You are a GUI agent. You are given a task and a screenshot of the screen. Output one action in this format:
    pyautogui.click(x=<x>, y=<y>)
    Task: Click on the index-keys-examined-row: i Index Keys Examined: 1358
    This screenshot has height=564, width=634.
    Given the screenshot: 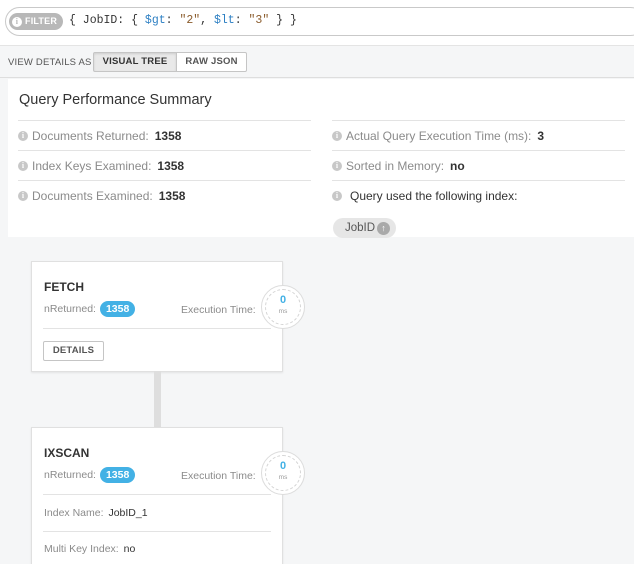 What is the action you would take?
    pyautogui.click(x=164, y=165)
    